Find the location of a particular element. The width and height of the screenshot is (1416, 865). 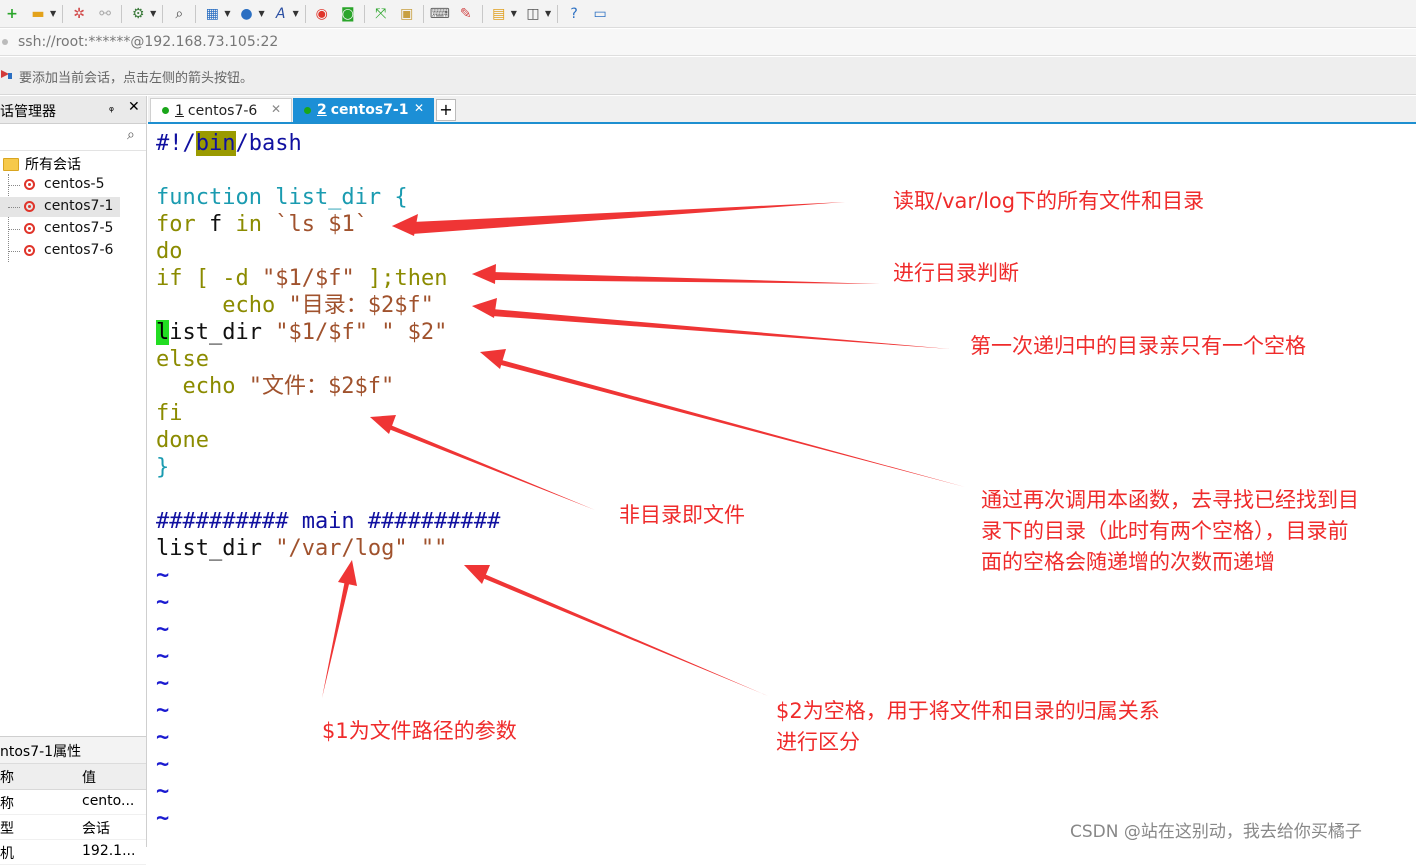

arrow-dir-check is located at coordinates (676, 278).